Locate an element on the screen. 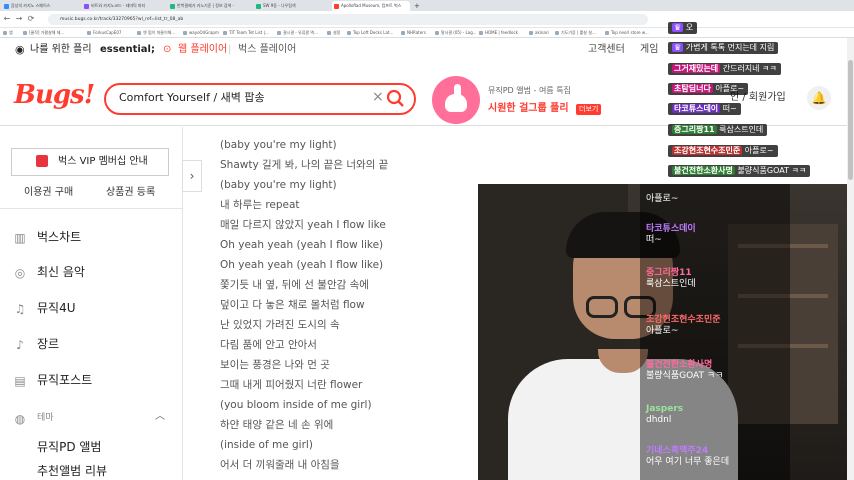 This screenshot has height=480, width=854. register-voucher-link: 상품권 등록 is located at coordinates (130, 193).